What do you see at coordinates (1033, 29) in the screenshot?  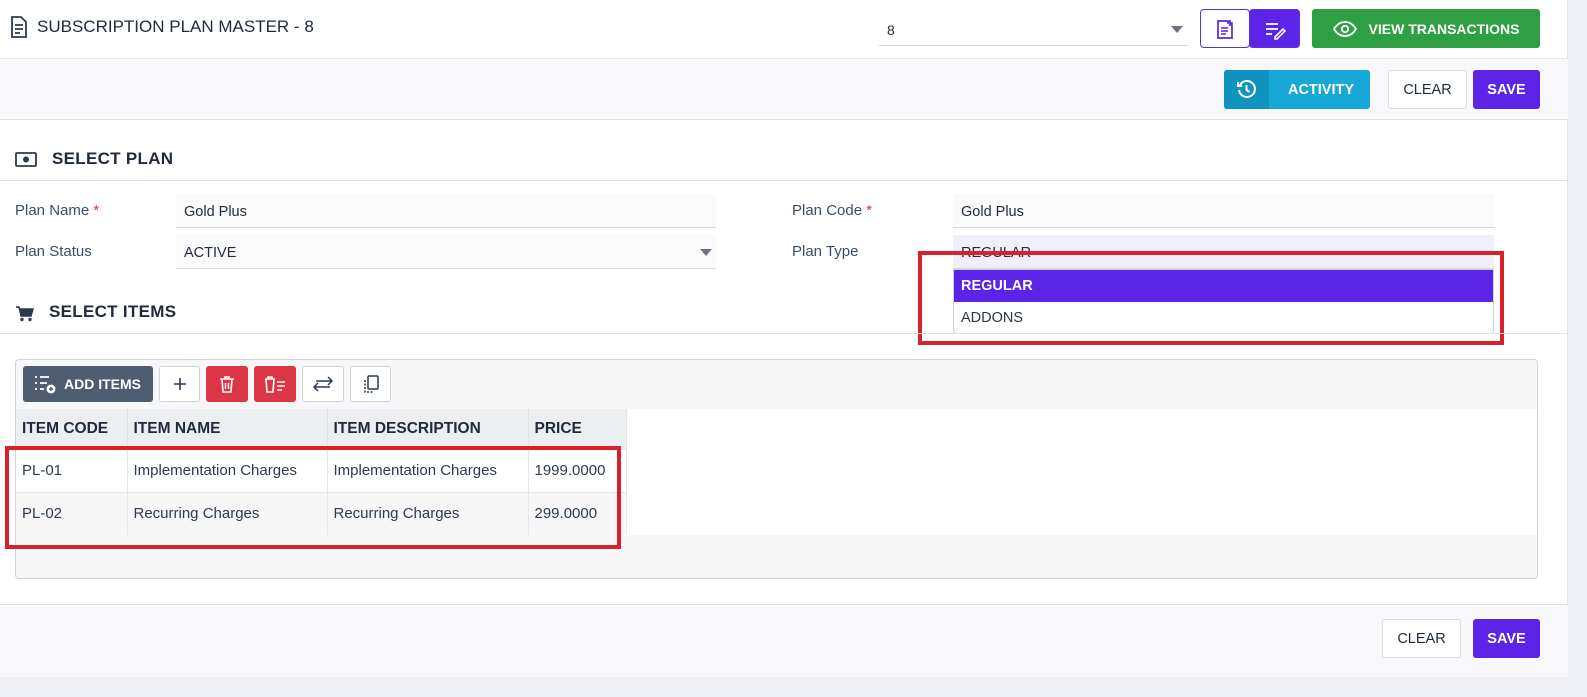 I see `record-select: 8` at bounding box center [1033, 29].